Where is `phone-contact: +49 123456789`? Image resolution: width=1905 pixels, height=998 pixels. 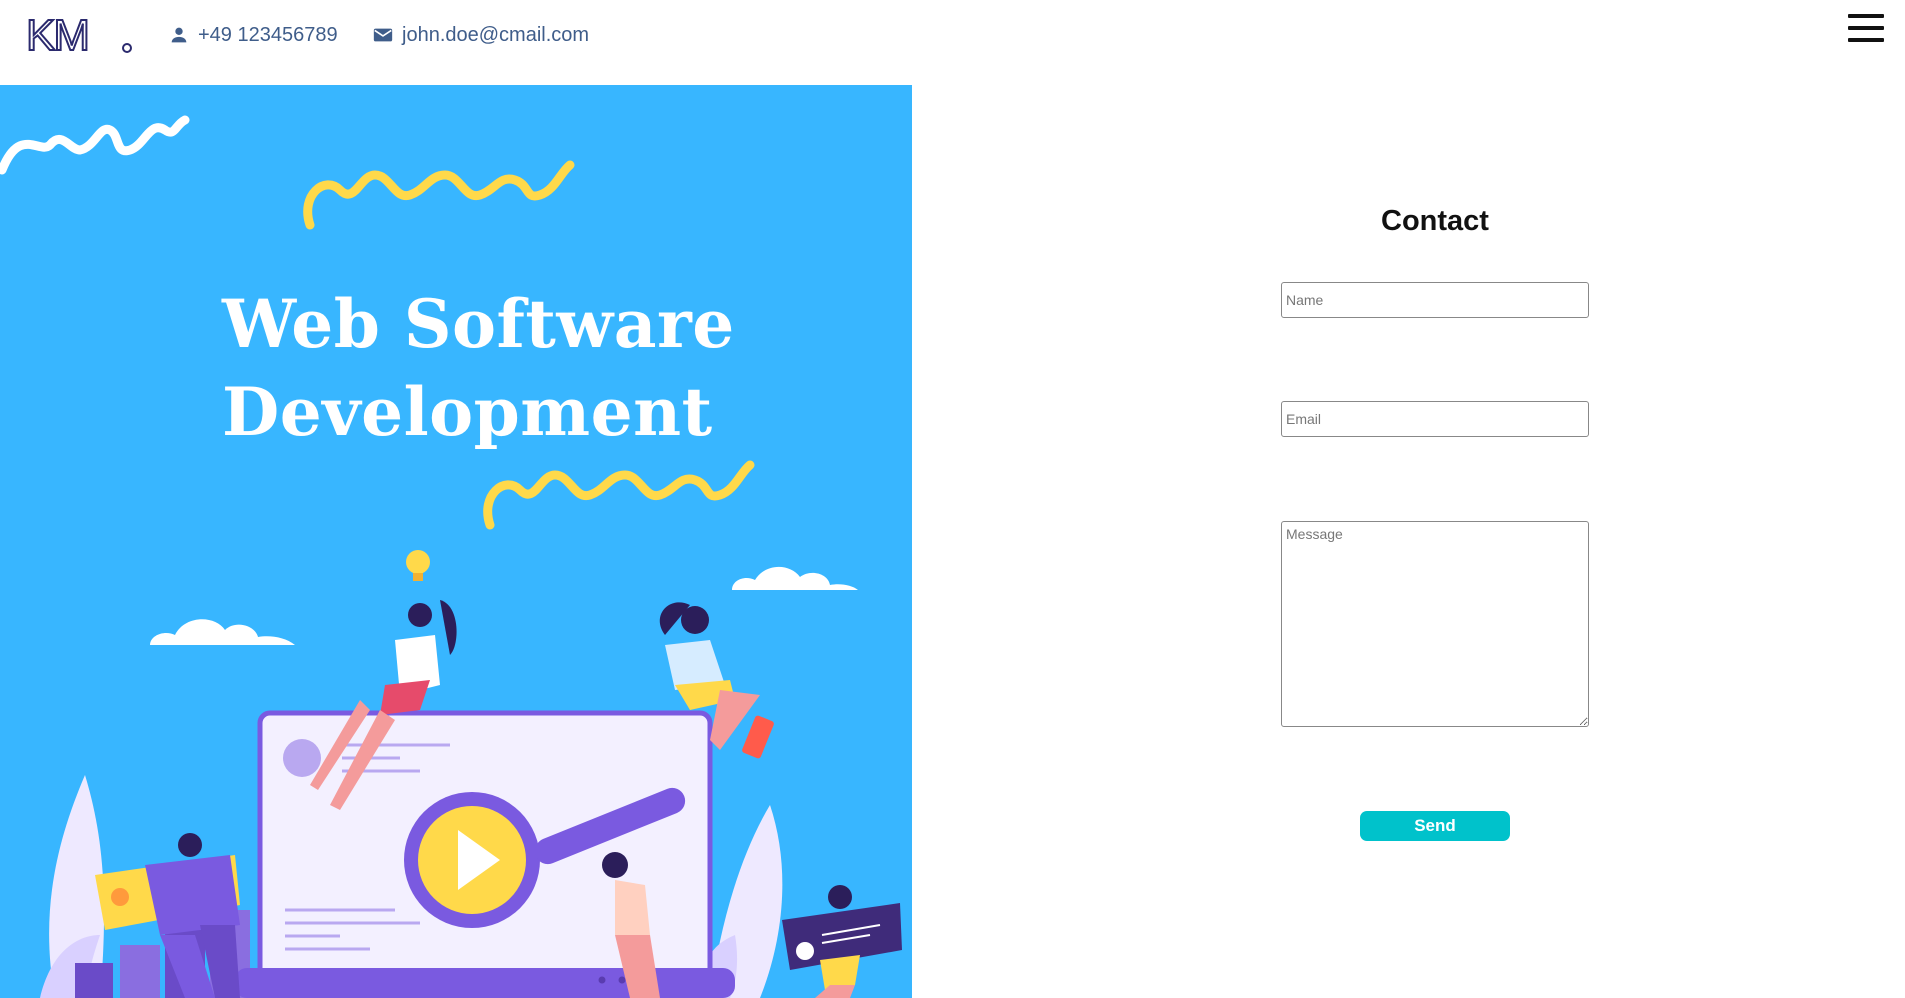
phone-contact: +49 123456789 is located at coordinates (253, 35).